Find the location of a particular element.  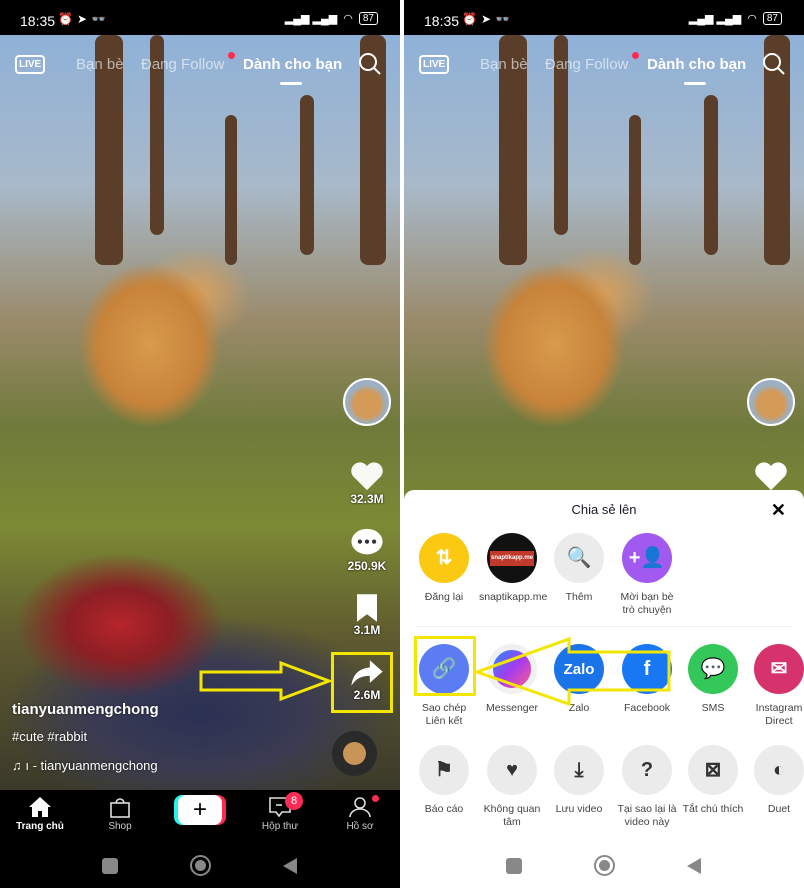

nav-label: Shop is located at coordinates (120, 826).